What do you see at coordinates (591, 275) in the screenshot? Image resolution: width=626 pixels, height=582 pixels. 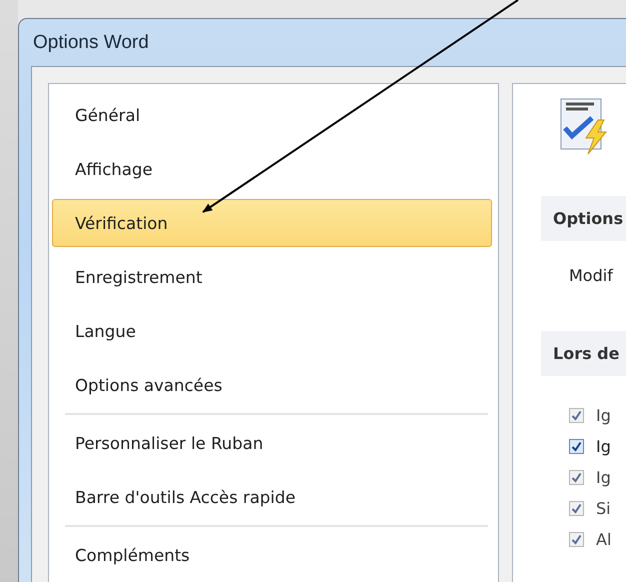 I see `option-label: Modif` at bounding box center [591, 275].